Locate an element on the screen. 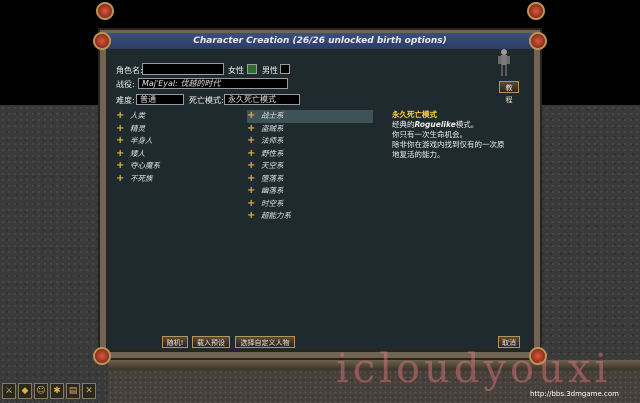  watermark: icloudyouxi is located at coordinates (474, 369).